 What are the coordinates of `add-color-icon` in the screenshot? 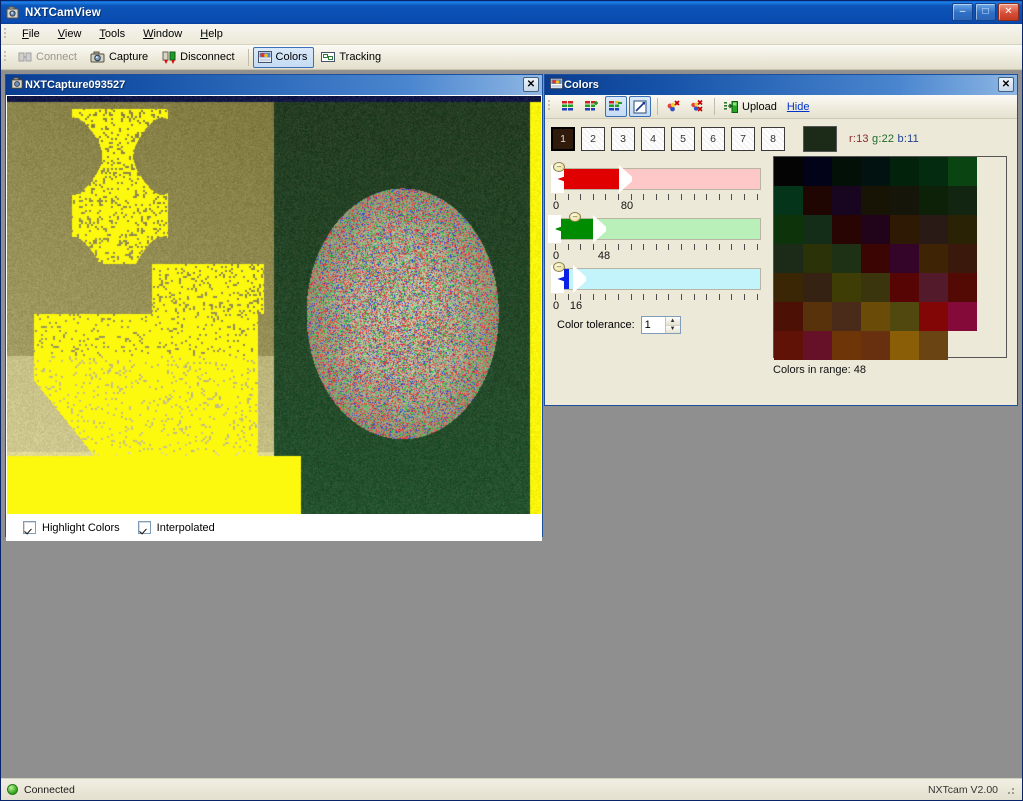 It's located at (592, 106).